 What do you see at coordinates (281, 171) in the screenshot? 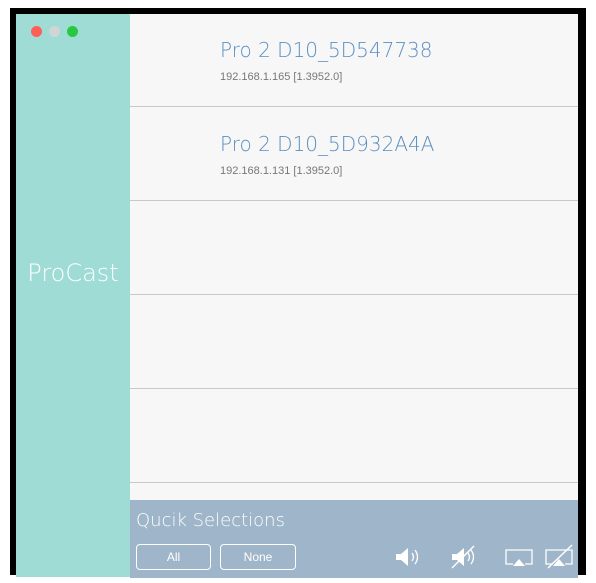
I see `device-address: 192.168.1.131 [1.3952.0]` at bounding box center [281, 171].